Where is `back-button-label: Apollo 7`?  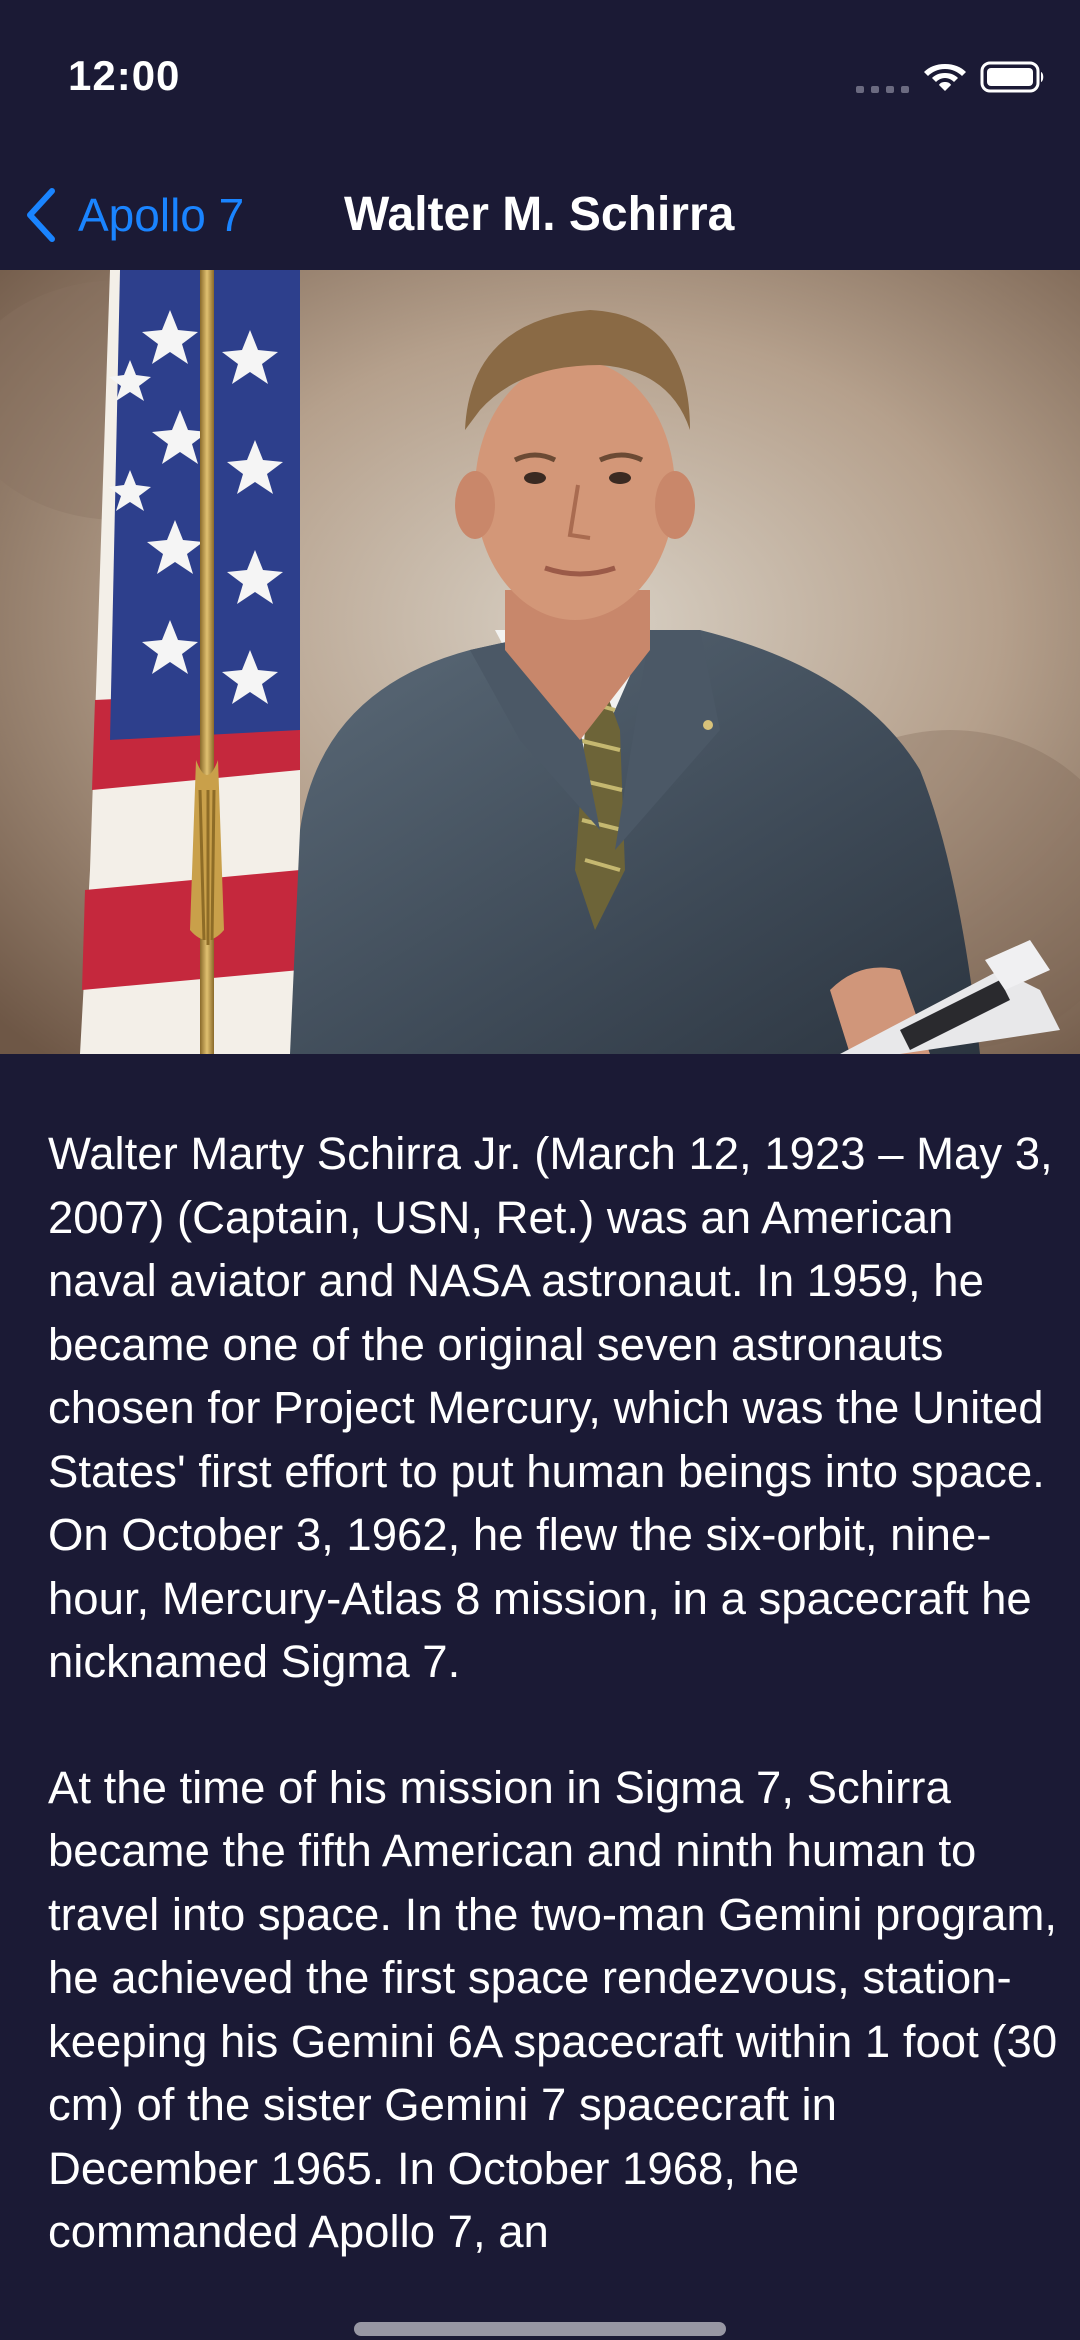
back-button-label: Apollo 7 is located at coordinates (161, 215).